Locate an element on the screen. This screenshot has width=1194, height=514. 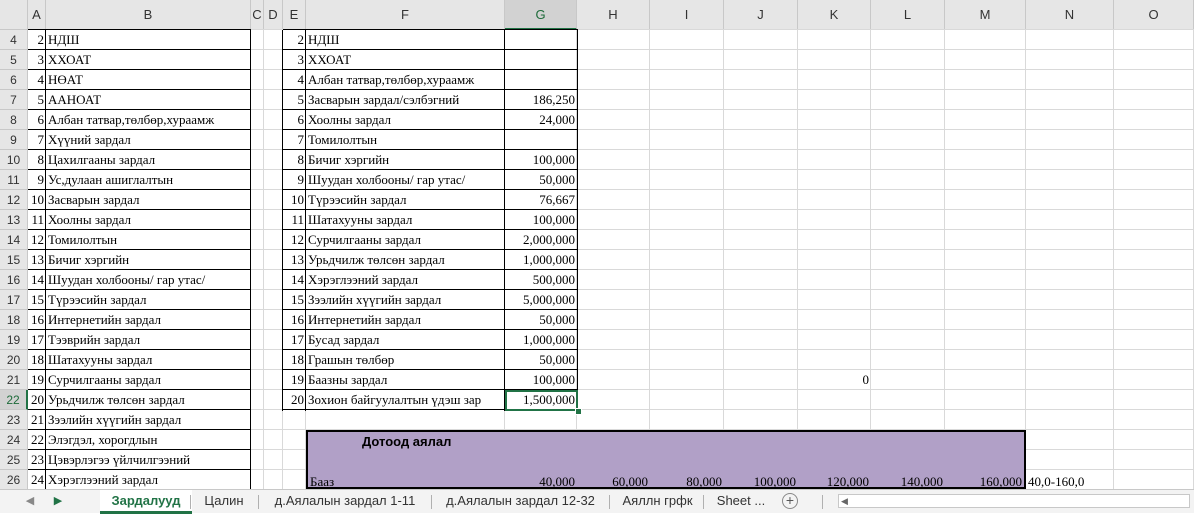
trip-table-title: Дотоод аялал is located at coordinates (460, 442).